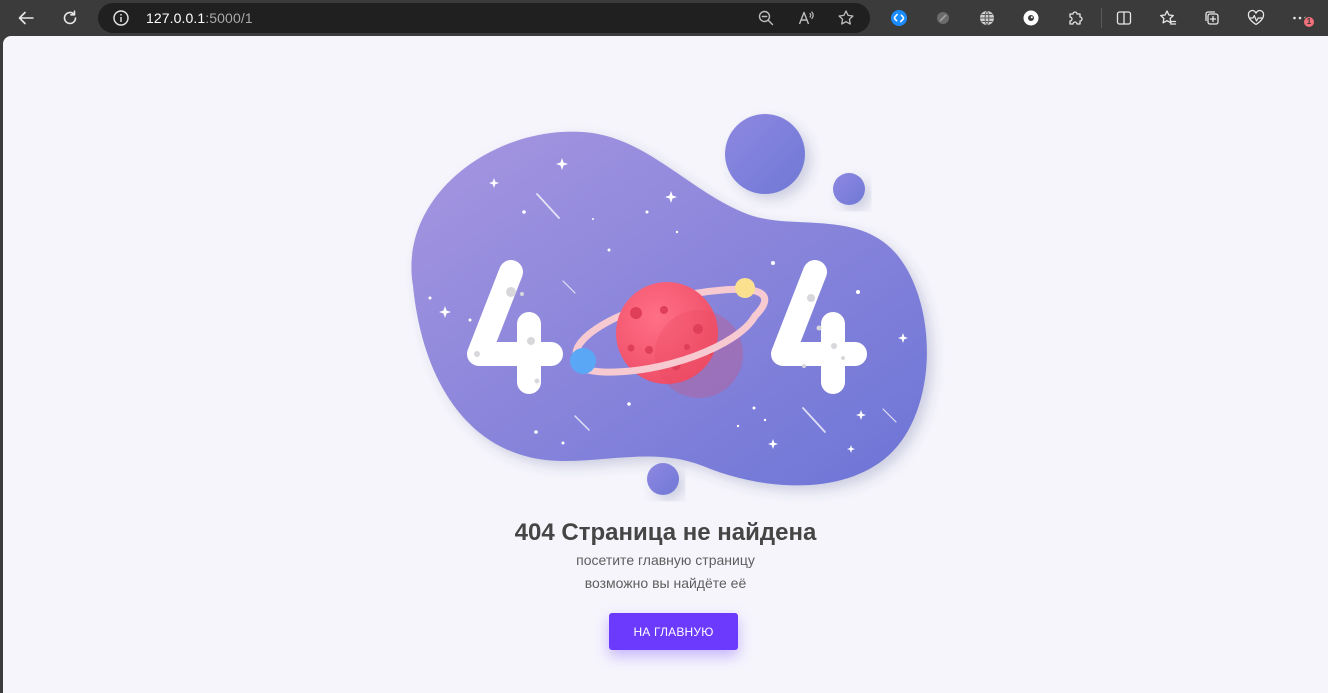 The width and height of the screenshot is (1328, 693). I want to click on shazam-extension-icon, so click(899, 18).